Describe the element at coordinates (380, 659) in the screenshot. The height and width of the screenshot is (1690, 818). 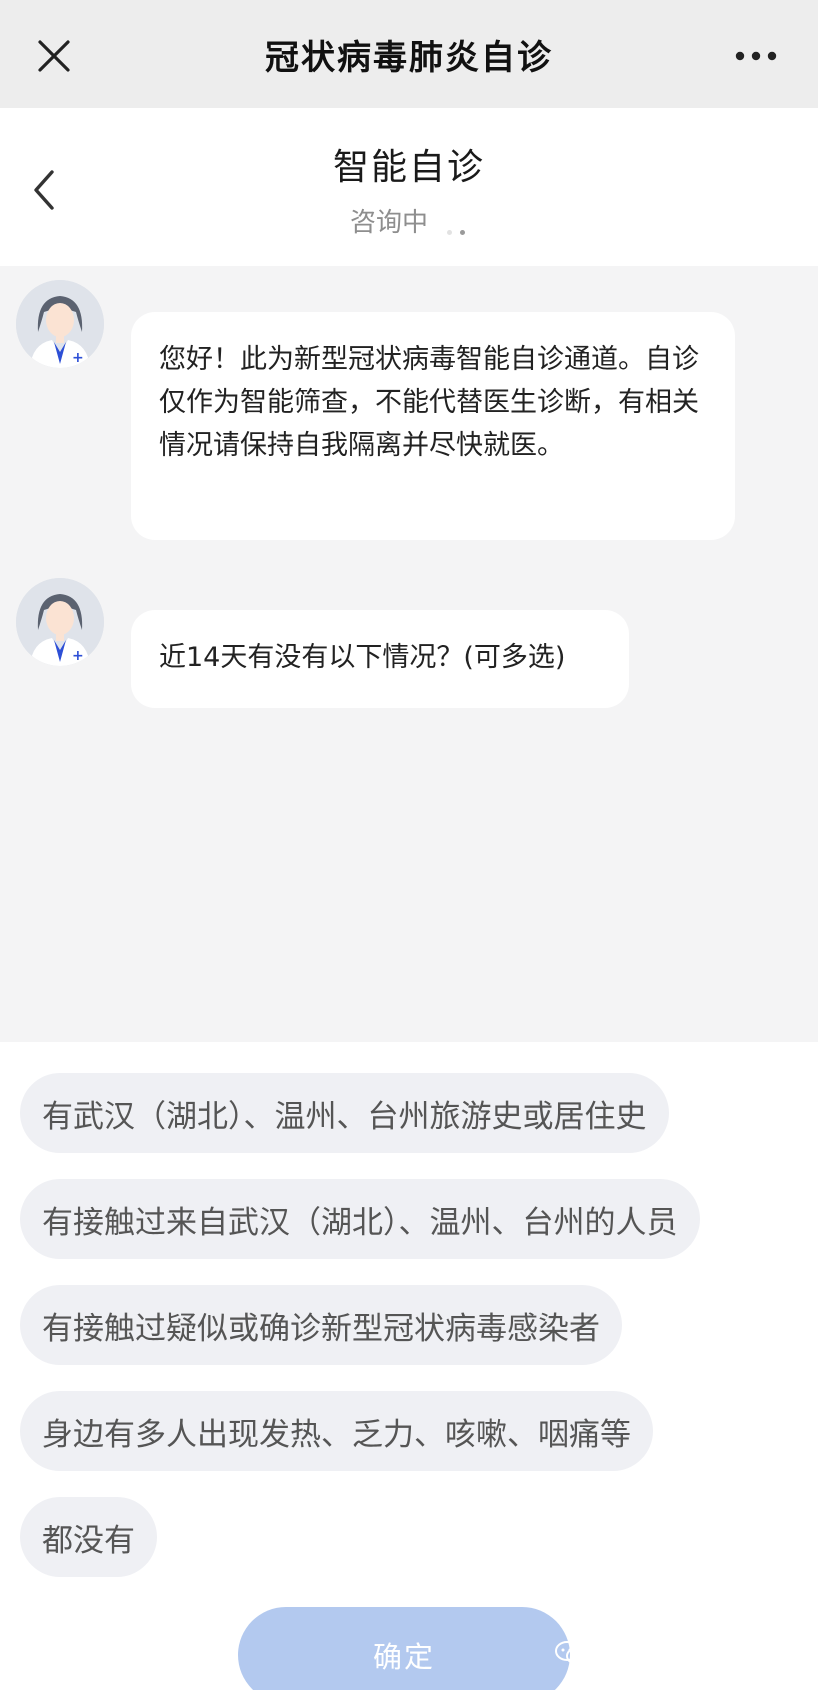
I see `message-bubble: 近14天有没有以下情况？(可多选)` at that location.